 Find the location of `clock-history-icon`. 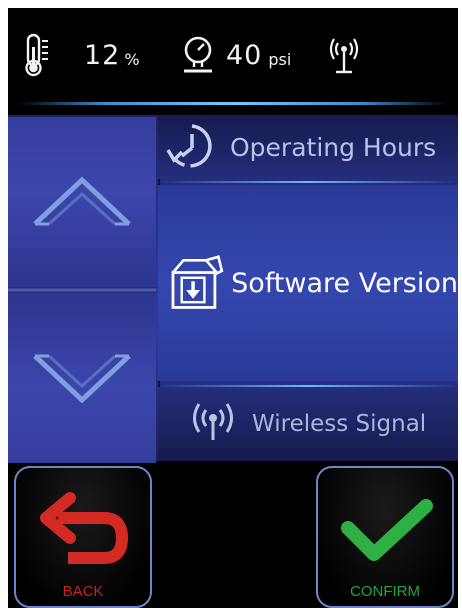

clock-history-icon is located at coordinates (189, 146).